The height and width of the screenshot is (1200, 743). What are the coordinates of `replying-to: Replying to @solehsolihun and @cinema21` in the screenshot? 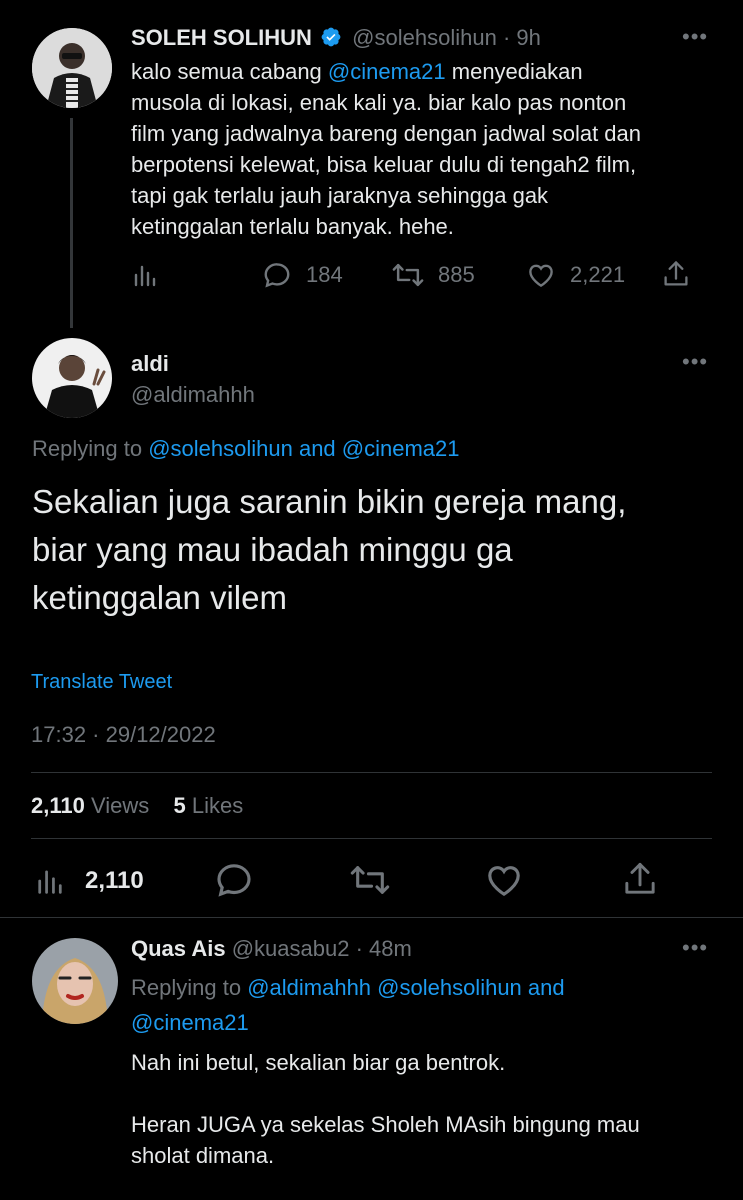 It's located at (246, 448).